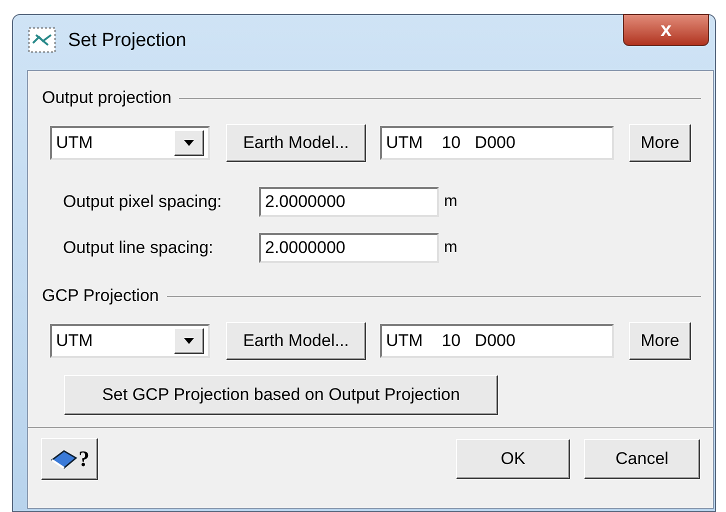 The height and width of the screenshot is (512, 726). What do you see at coordinates (143, 202) in the screenshot?
I see `spacing-label: Output pixel spacing:` at bounding box center [143, 202].